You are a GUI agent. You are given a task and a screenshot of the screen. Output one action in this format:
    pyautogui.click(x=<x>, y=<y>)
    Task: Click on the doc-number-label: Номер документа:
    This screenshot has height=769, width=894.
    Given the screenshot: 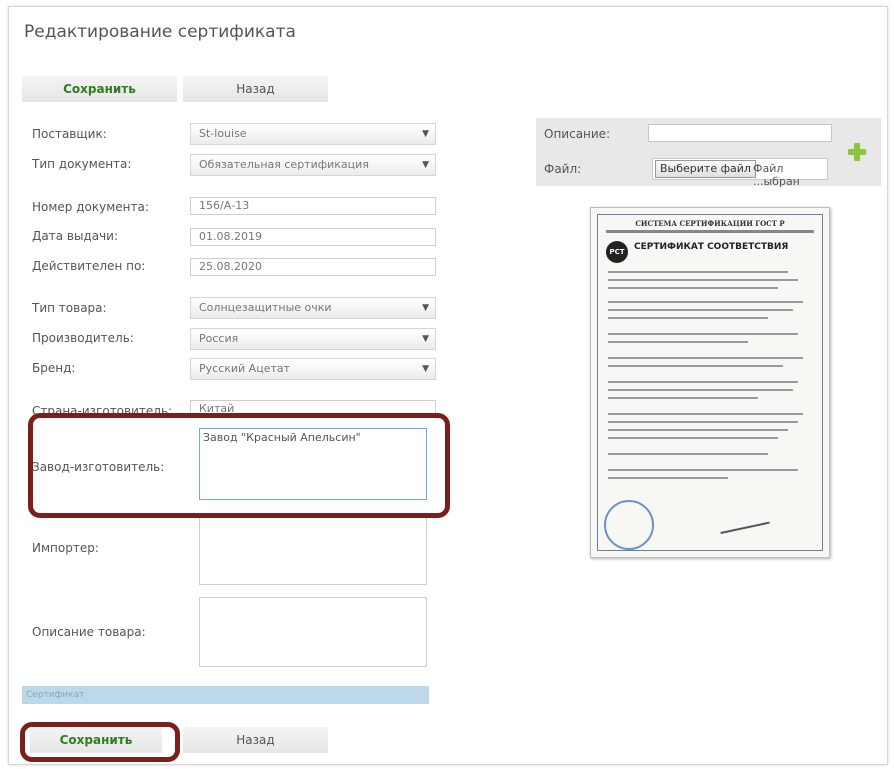 What is the action you would take?
    pyautogui.click(x=90, y=207)
    